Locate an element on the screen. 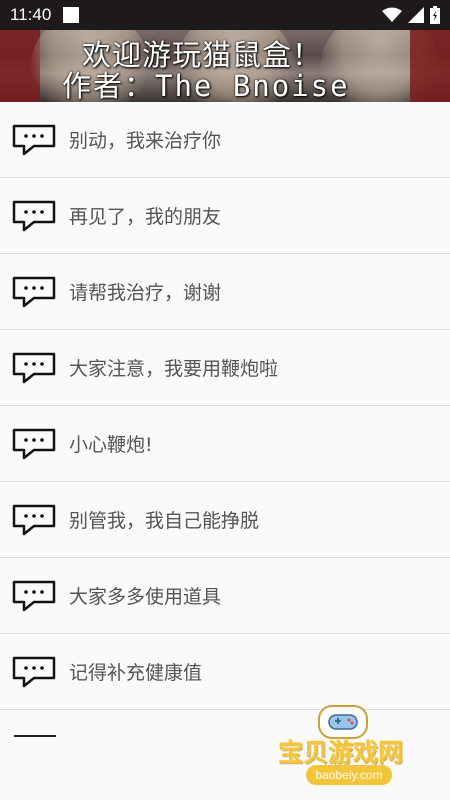 This screenshot has height=800, width=450. message-text: 大家注意，我要用鞭炮啦 is located at coordinates (174, 369).